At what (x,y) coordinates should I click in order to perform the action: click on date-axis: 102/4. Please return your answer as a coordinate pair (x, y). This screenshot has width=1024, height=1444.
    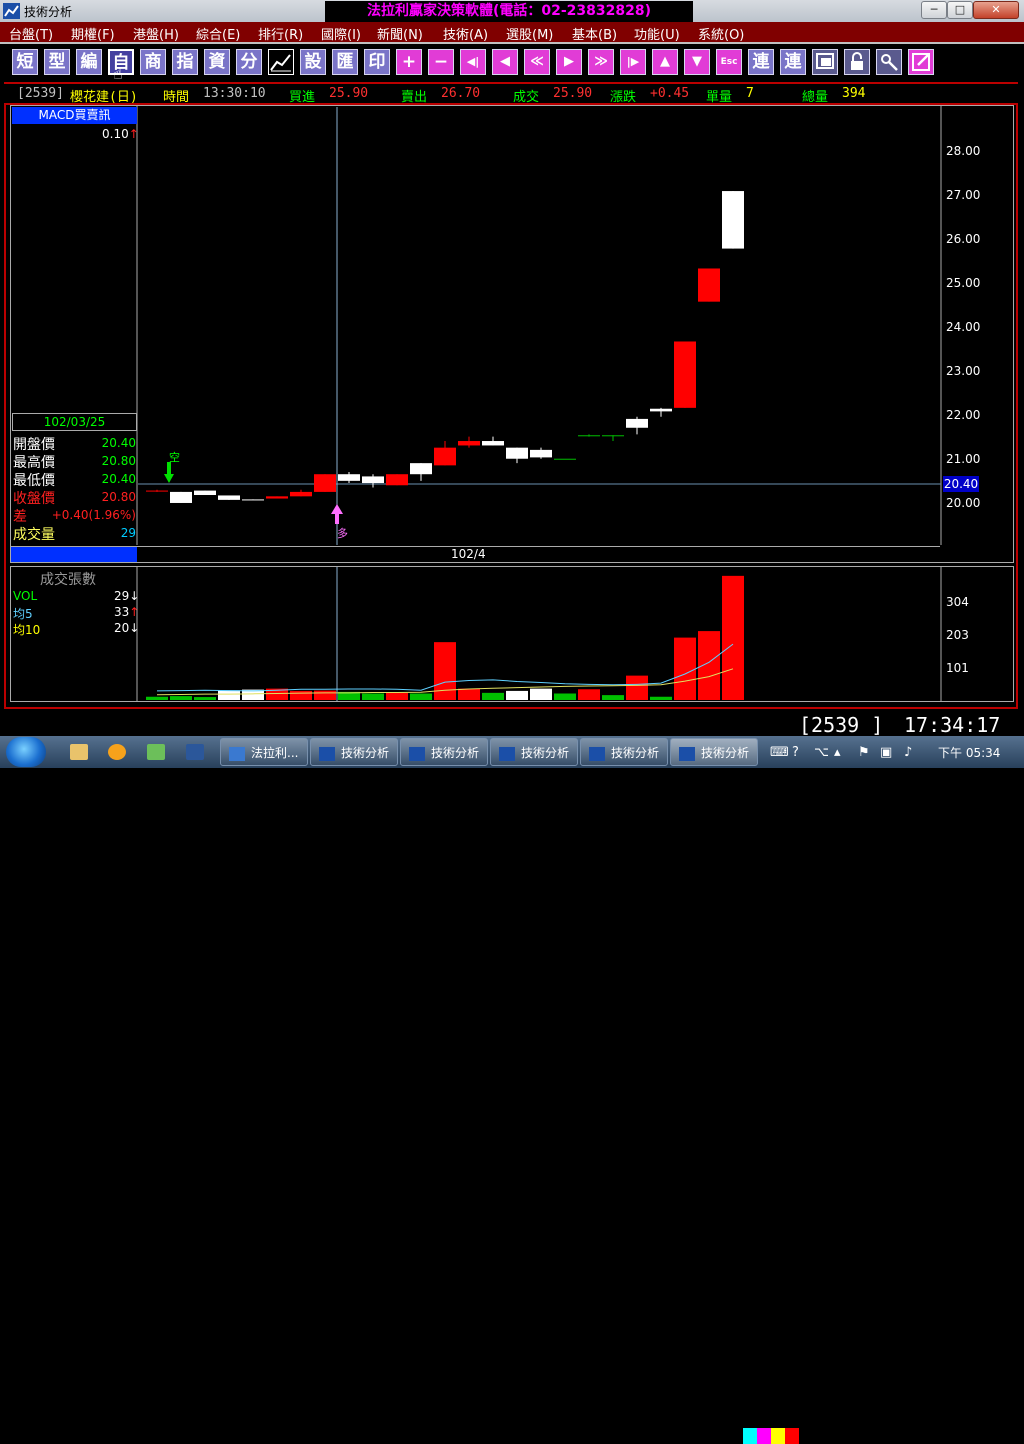
    Looking at the image, I should click on (475, 554).